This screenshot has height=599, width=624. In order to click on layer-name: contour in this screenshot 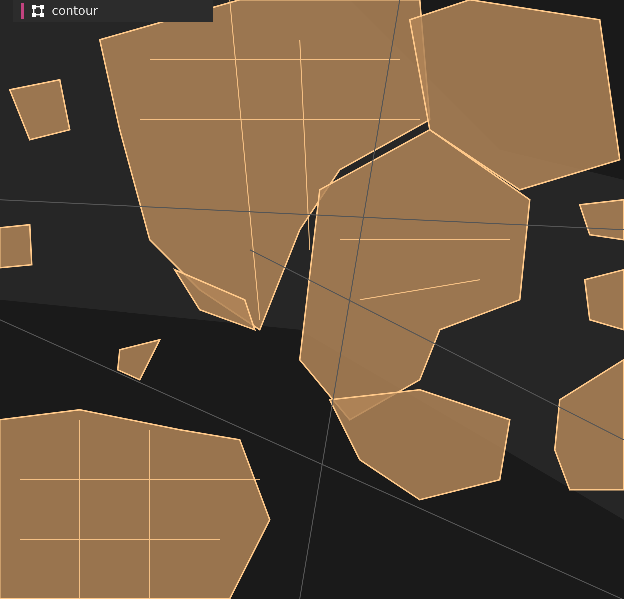, I will do `click(75, 11)`.